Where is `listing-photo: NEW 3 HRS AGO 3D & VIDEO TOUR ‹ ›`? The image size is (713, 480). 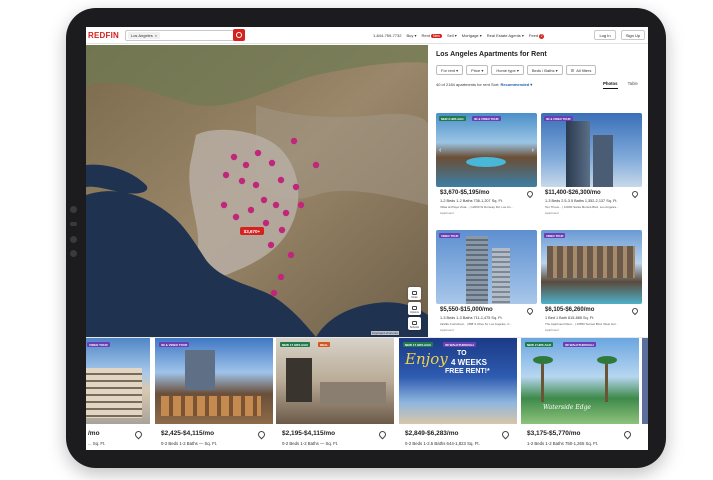 listing-photo: NEW 3 HRS AGO 3D & VIDEO TOUR ‹ › is located at coordinates (486, 150).